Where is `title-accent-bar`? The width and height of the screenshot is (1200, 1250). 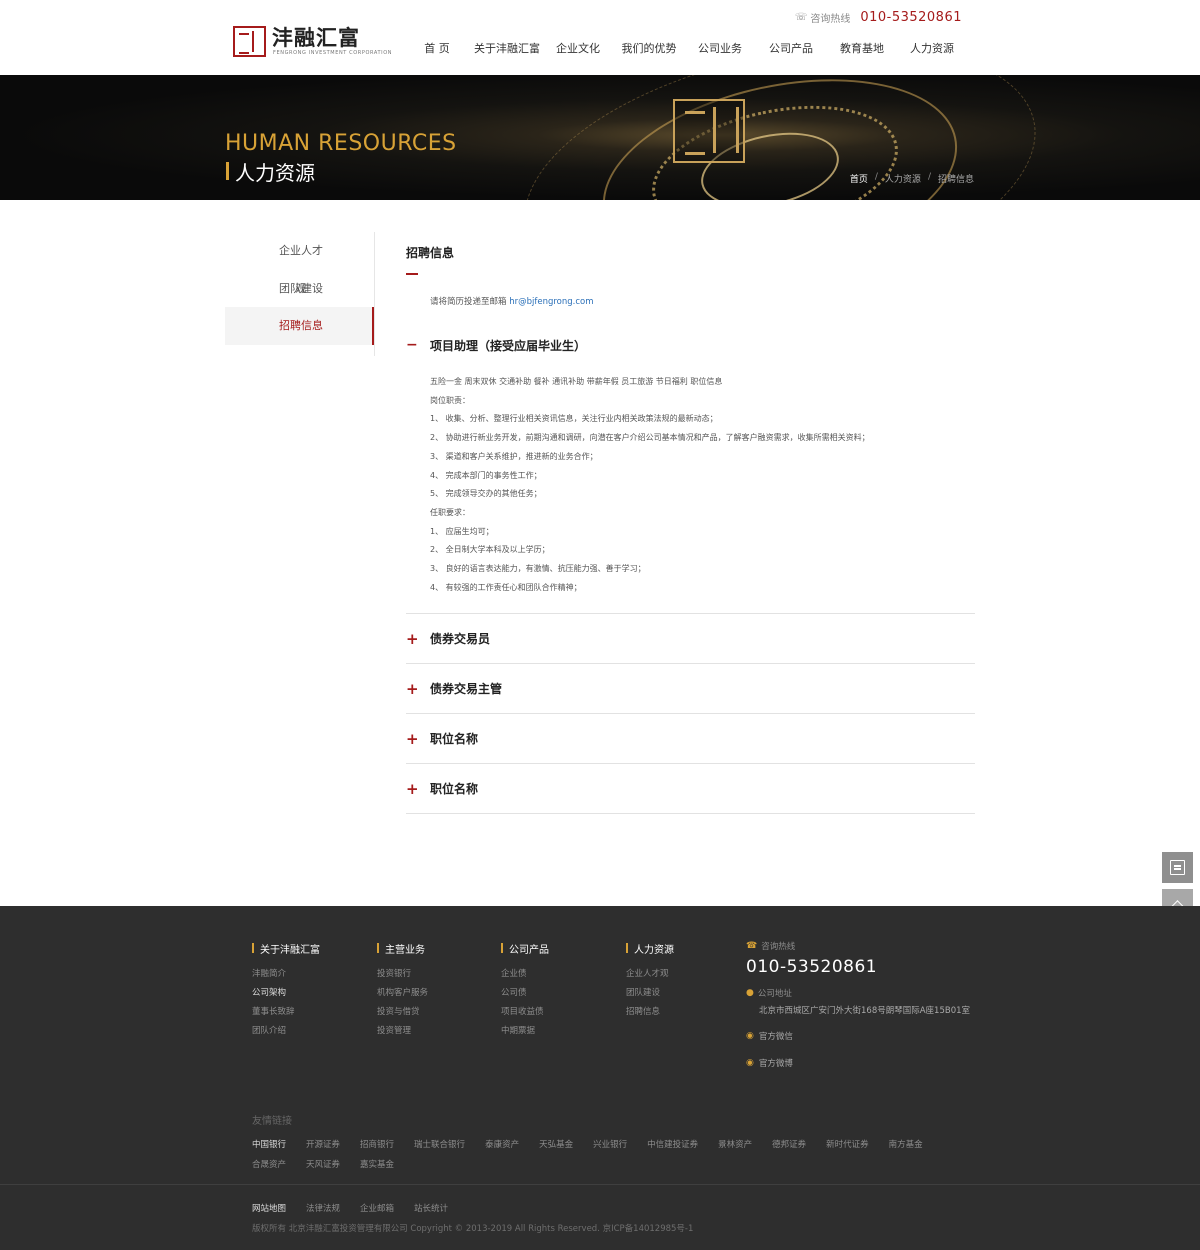 title-accent-bar is located at coordinates (253, 948).